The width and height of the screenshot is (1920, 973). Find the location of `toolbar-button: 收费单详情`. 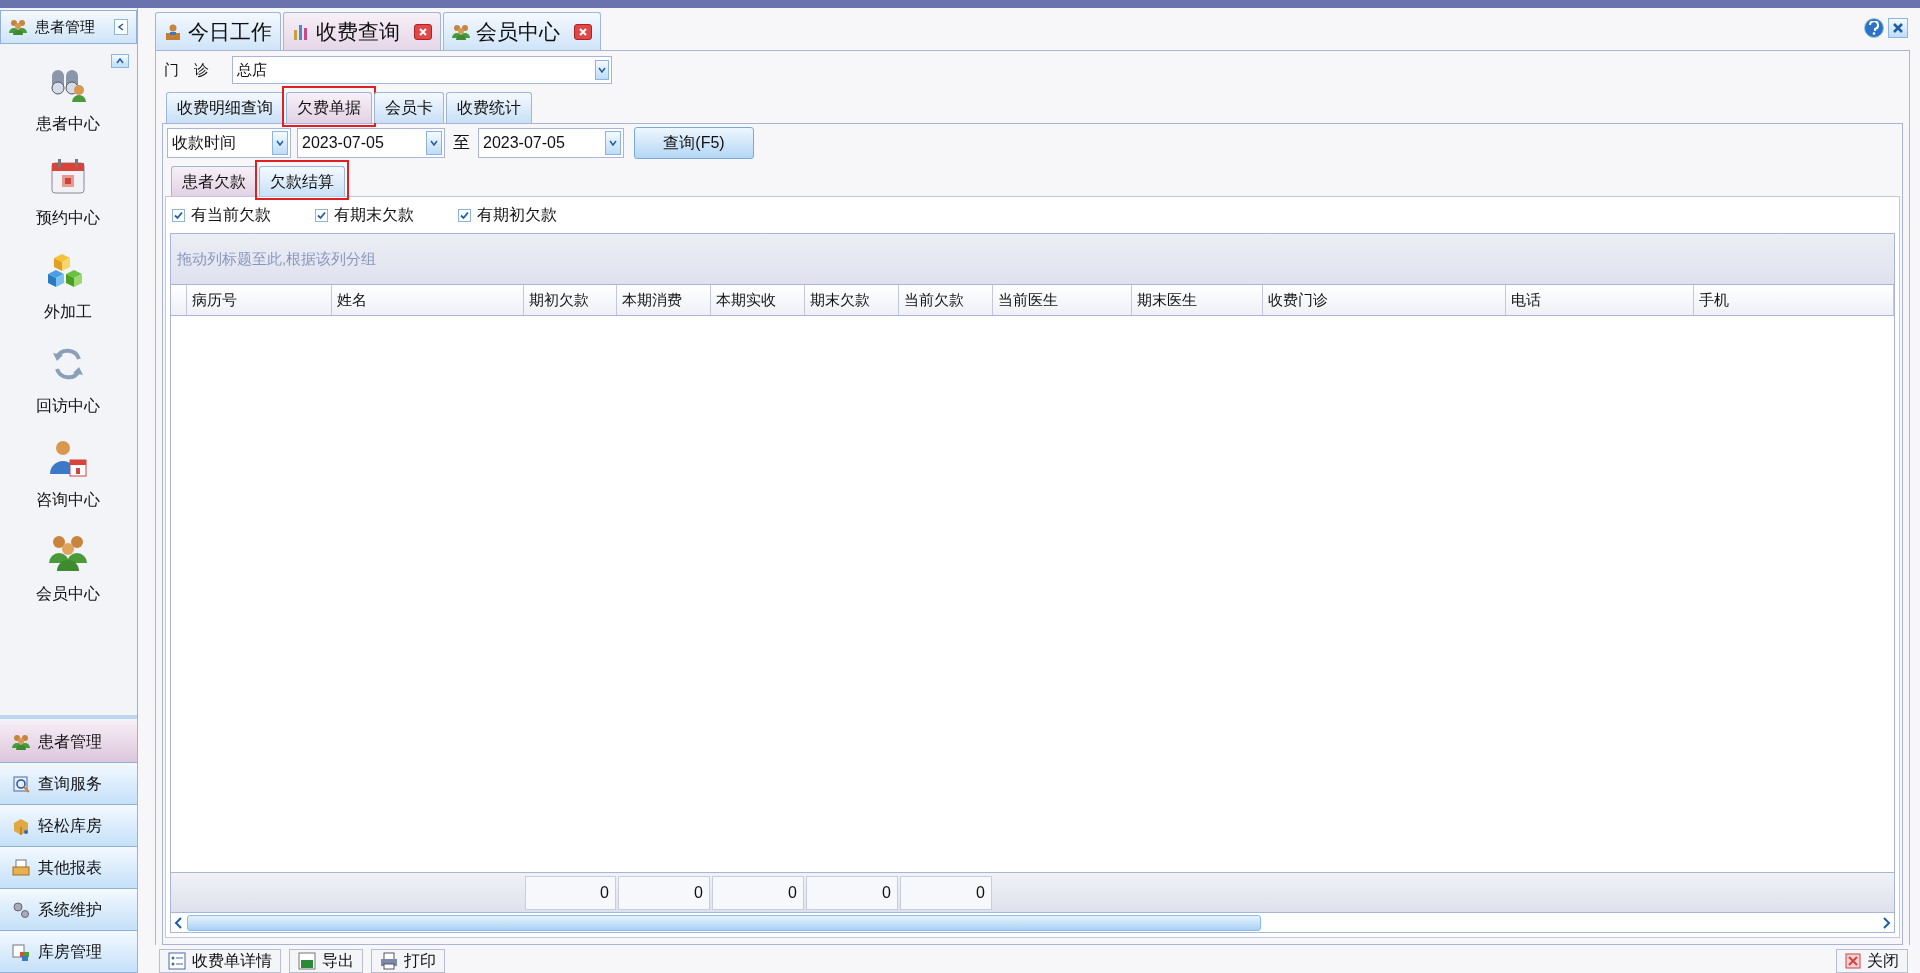

toolbar-button: 收费单详情 is located at coordinates (220, 961).